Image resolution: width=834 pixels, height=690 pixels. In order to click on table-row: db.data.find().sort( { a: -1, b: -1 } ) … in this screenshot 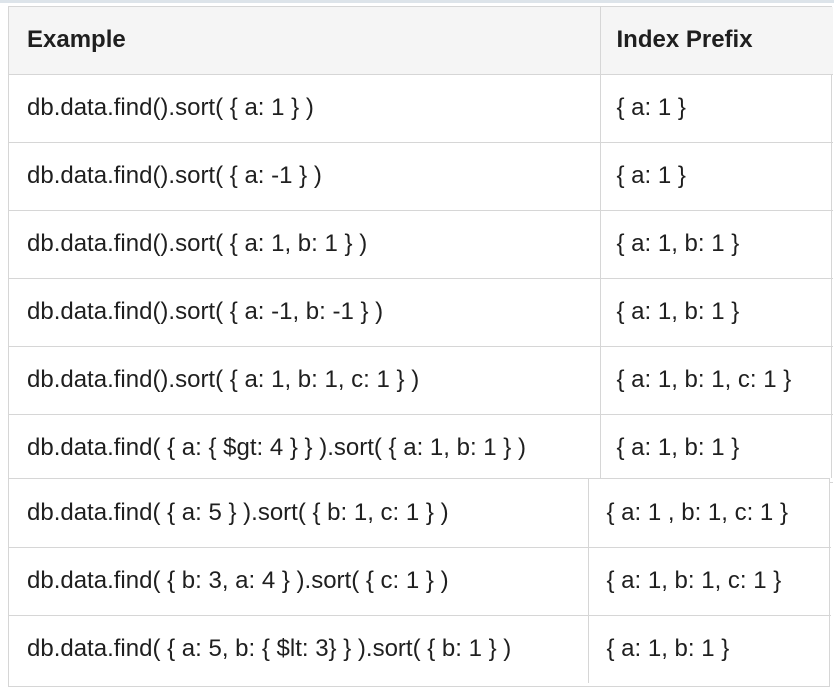, I will do `click(421, 312)`.